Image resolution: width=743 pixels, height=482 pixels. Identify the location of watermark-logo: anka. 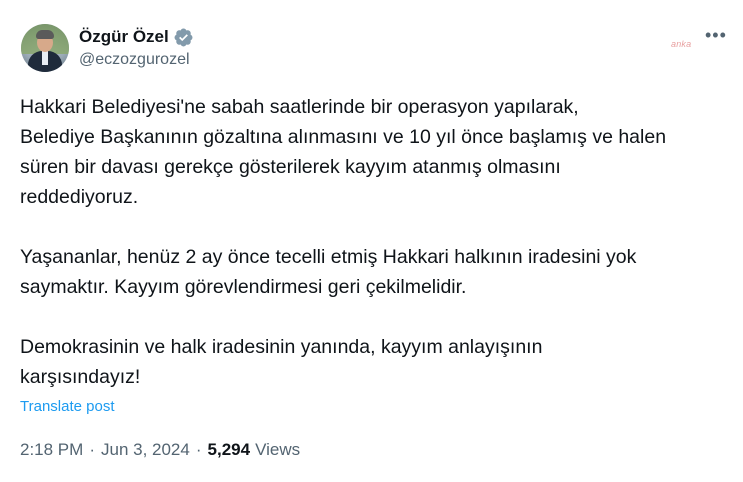
(681, 44).